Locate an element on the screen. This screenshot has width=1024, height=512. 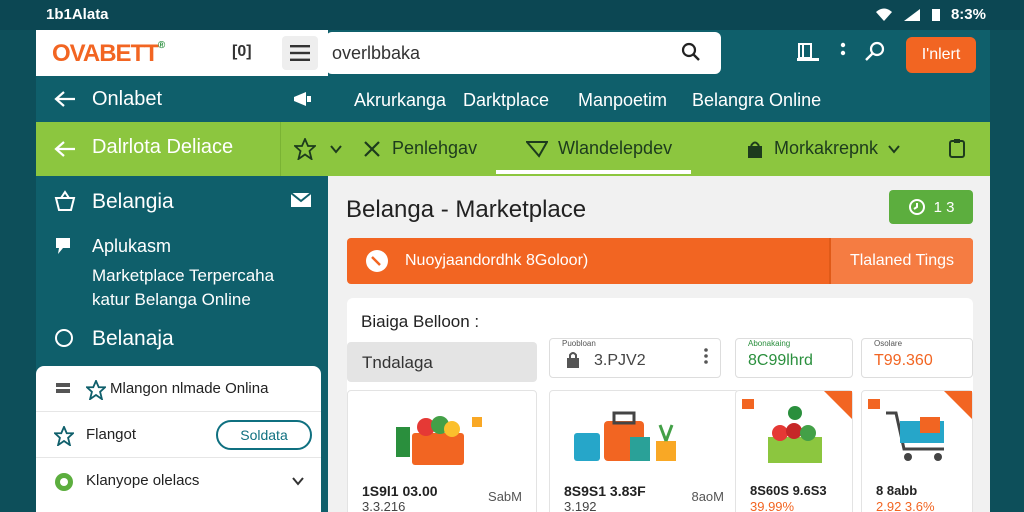
tag-promo-icon is located at coordinates (377, 261).